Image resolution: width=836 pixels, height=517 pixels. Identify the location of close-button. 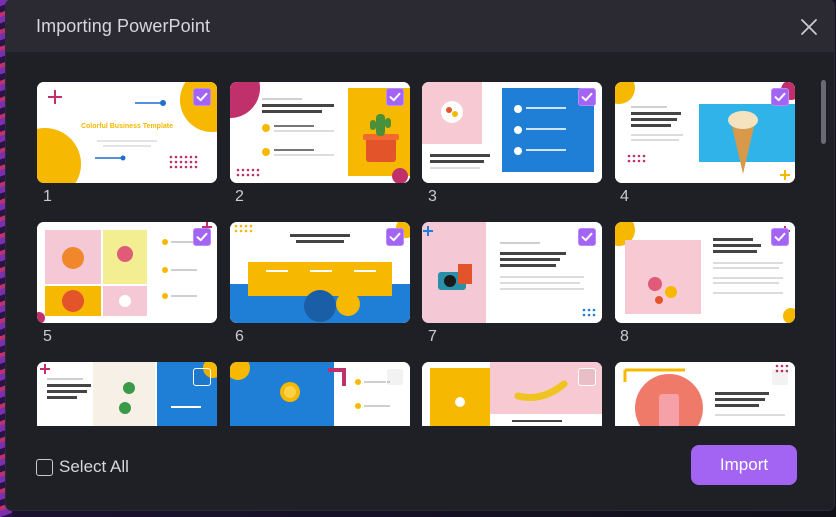
(809, 27).